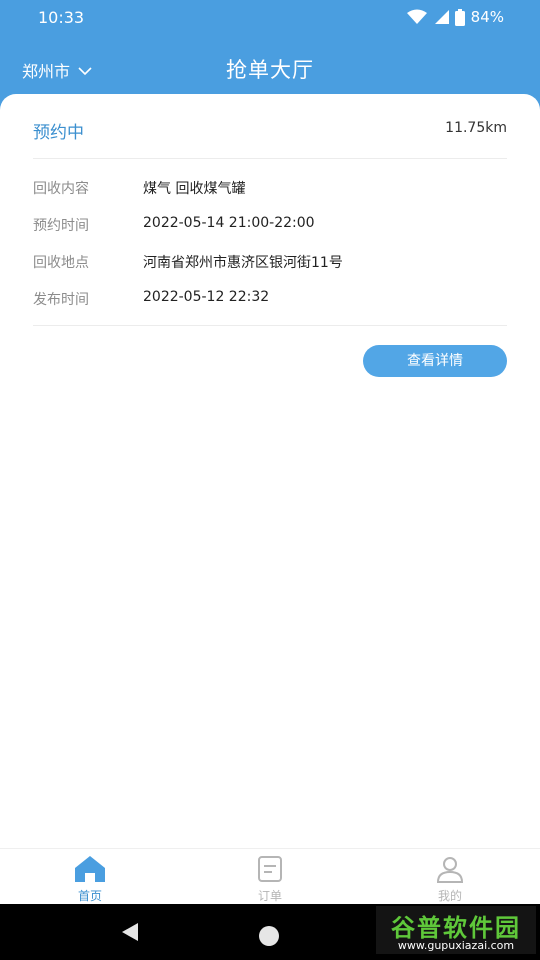 The width and height of the screenshot is (540, 960). I want to click on row-label: 回收地点, so click(61, 263).